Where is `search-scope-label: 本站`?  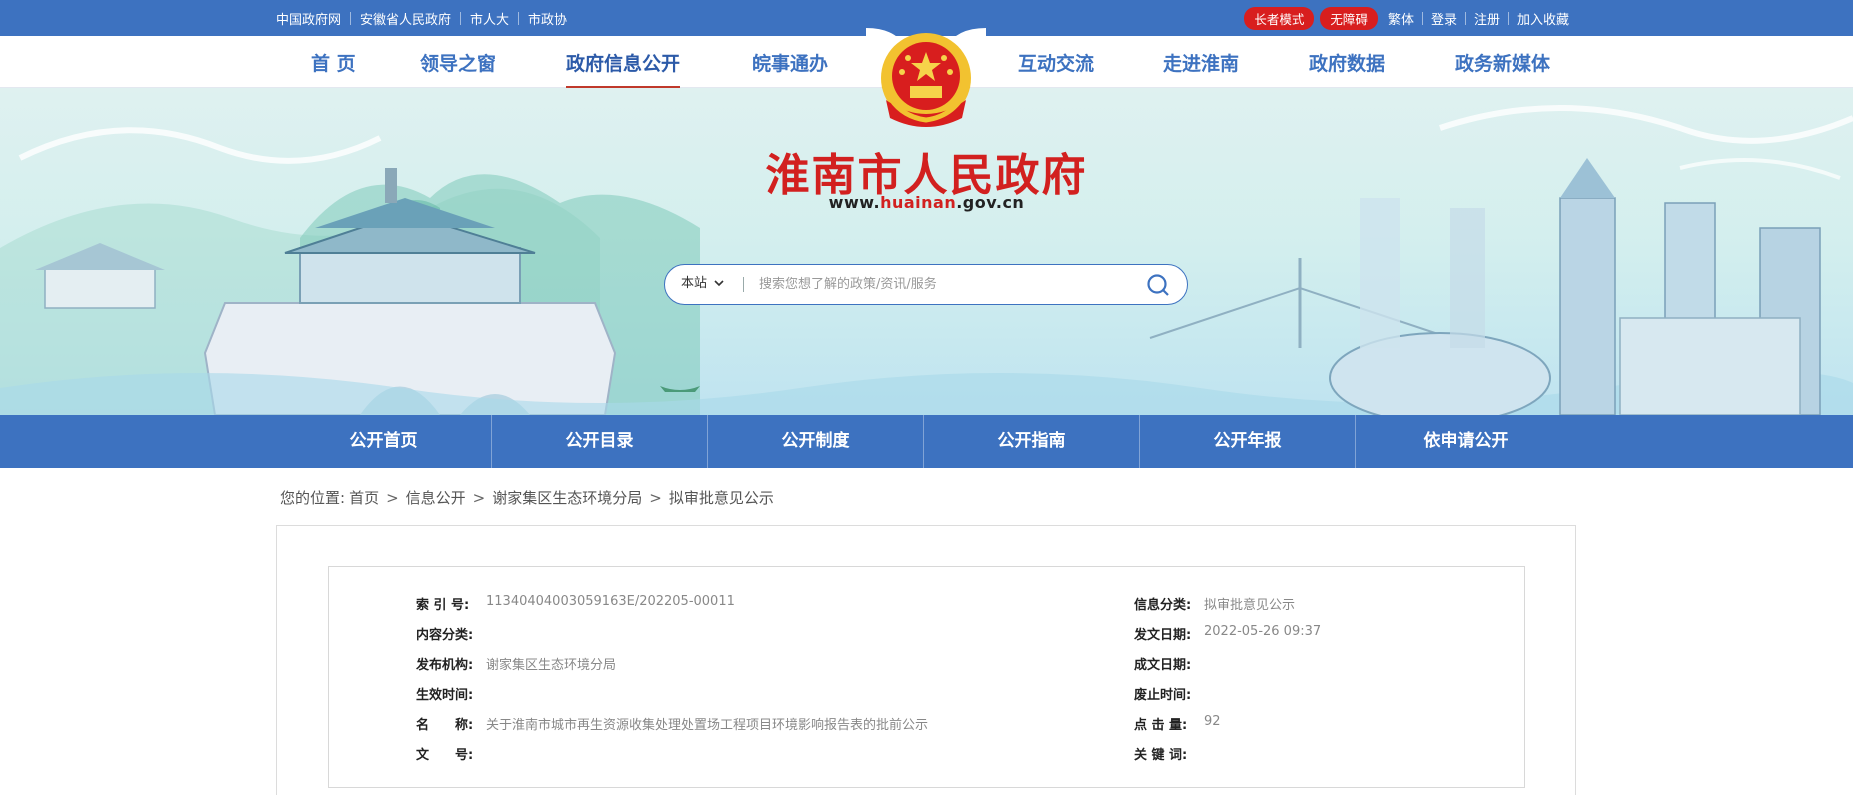 search-scope-label: 本站 is located at coordinates (694, 283).